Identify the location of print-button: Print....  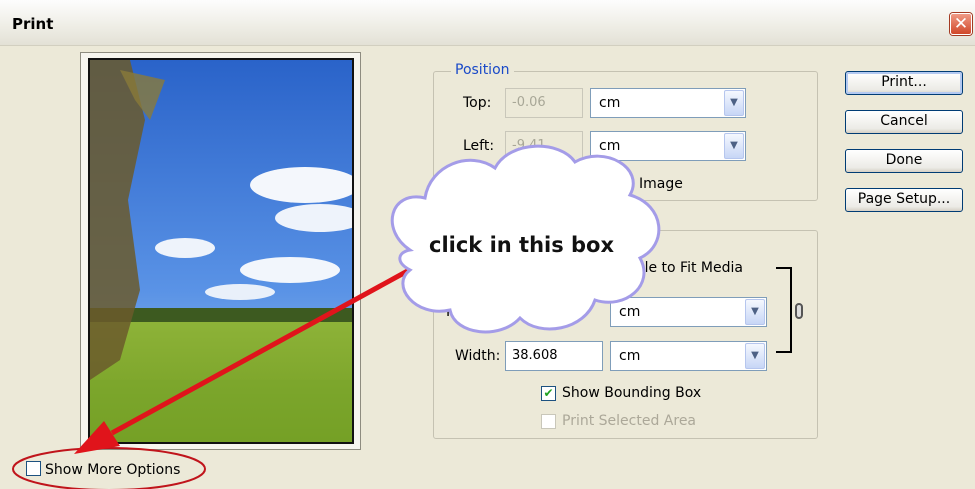
(904, 83).